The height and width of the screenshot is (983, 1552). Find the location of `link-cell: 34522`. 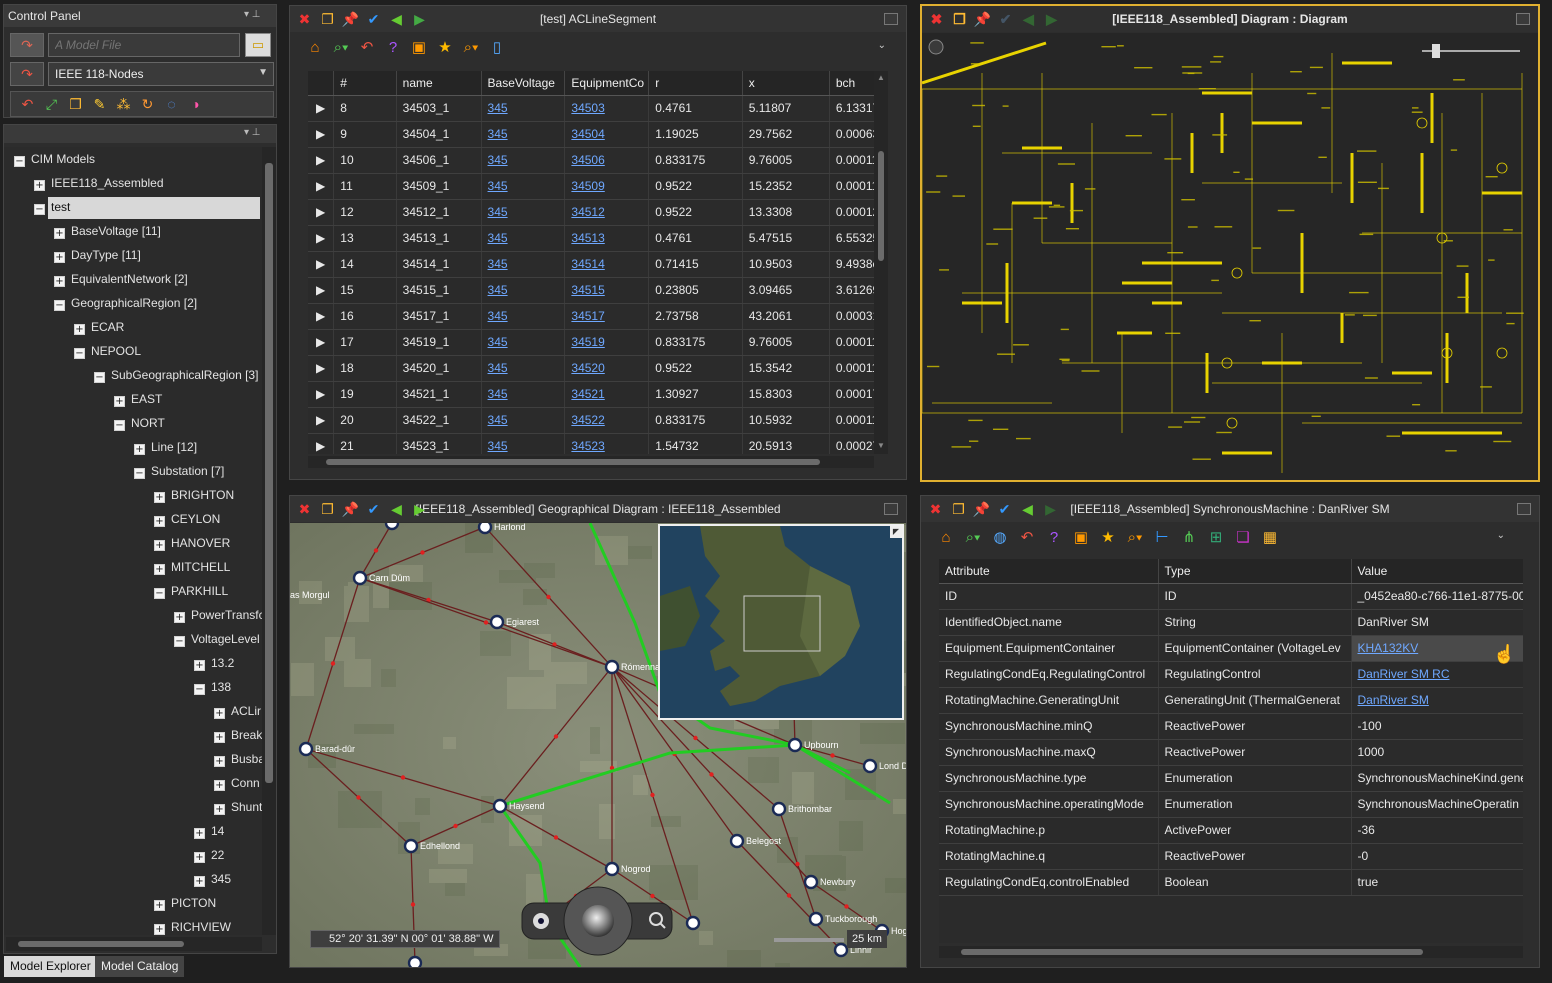

link-cell: 34522 is located at coordinates (607, 420).